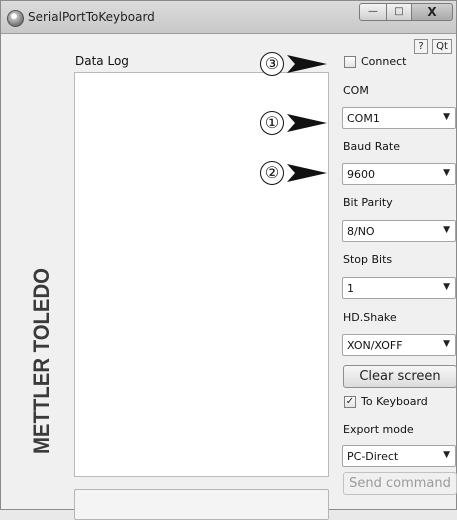  Describe the element at coordinates (368, 259) in the screenshot. I see `stop-bits-label: Stop Bits` at that location.